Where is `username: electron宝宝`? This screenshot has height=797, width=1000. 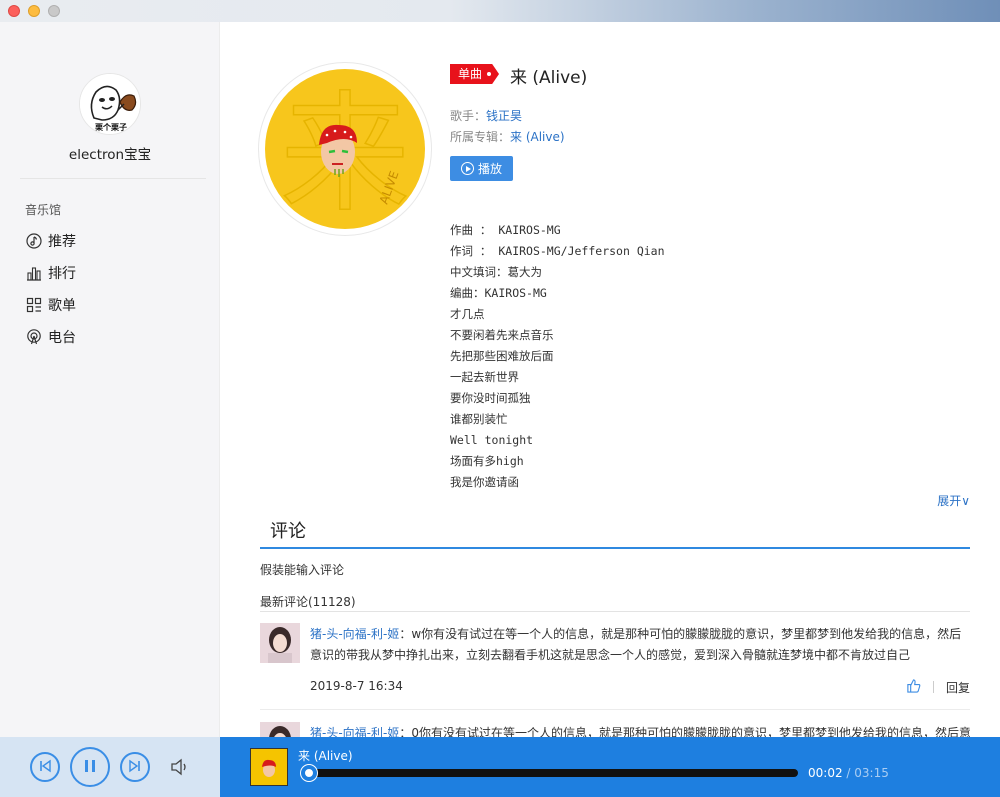 username: electron宝宝 is located at coordinates (110, 155).